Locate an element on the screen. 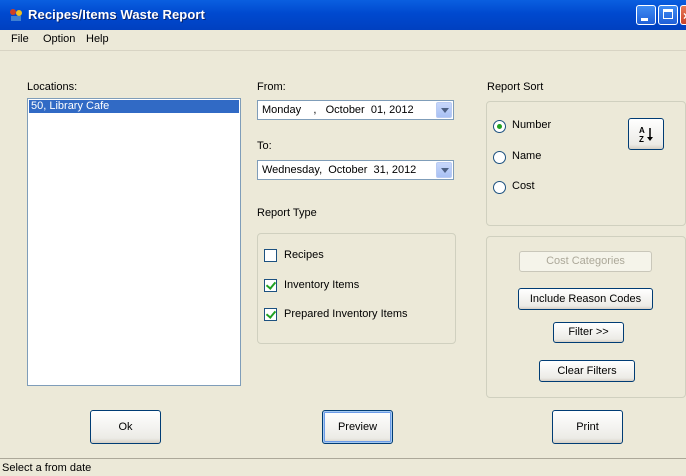 The image size is (686, 476). from-date-picker: Monday , October 01, 2012 is located at coordinates (355, 110).